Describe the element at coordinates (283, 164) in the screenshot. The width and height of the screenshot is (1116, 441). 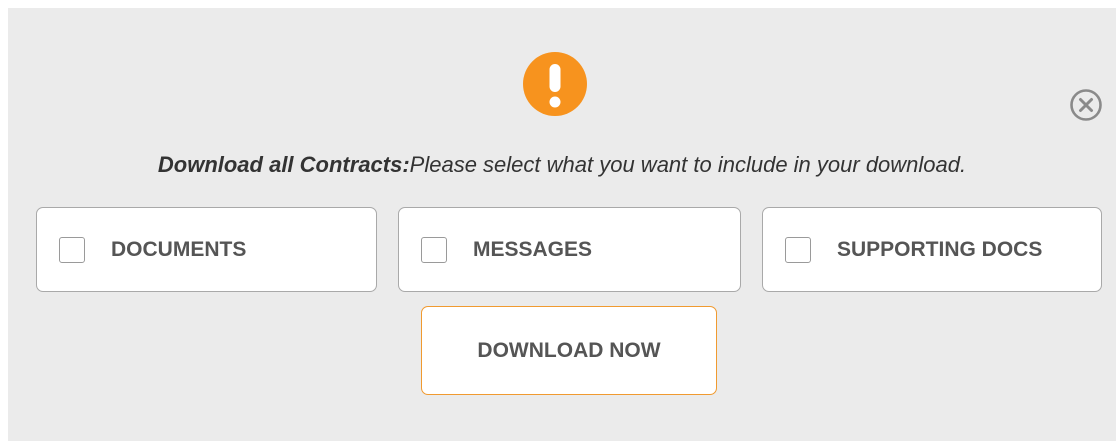
I see `prompt-lead: Download all Contracts:` at that location.